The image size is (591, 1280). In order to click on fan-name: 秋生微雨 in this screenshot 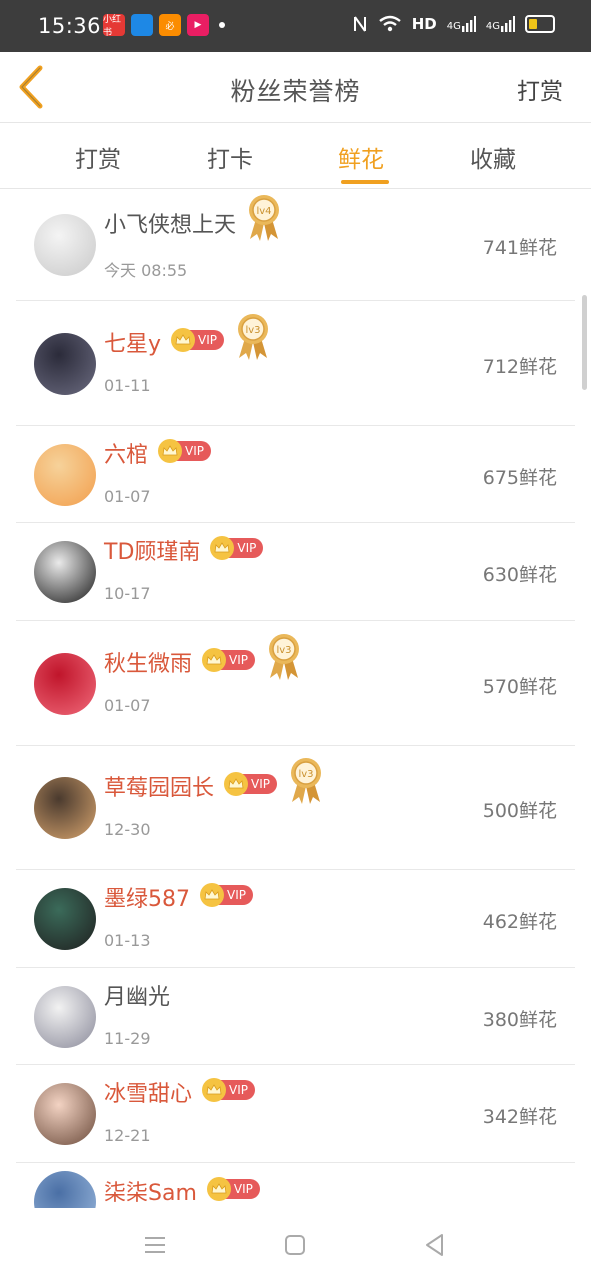, I will do `click(148, 662)`.